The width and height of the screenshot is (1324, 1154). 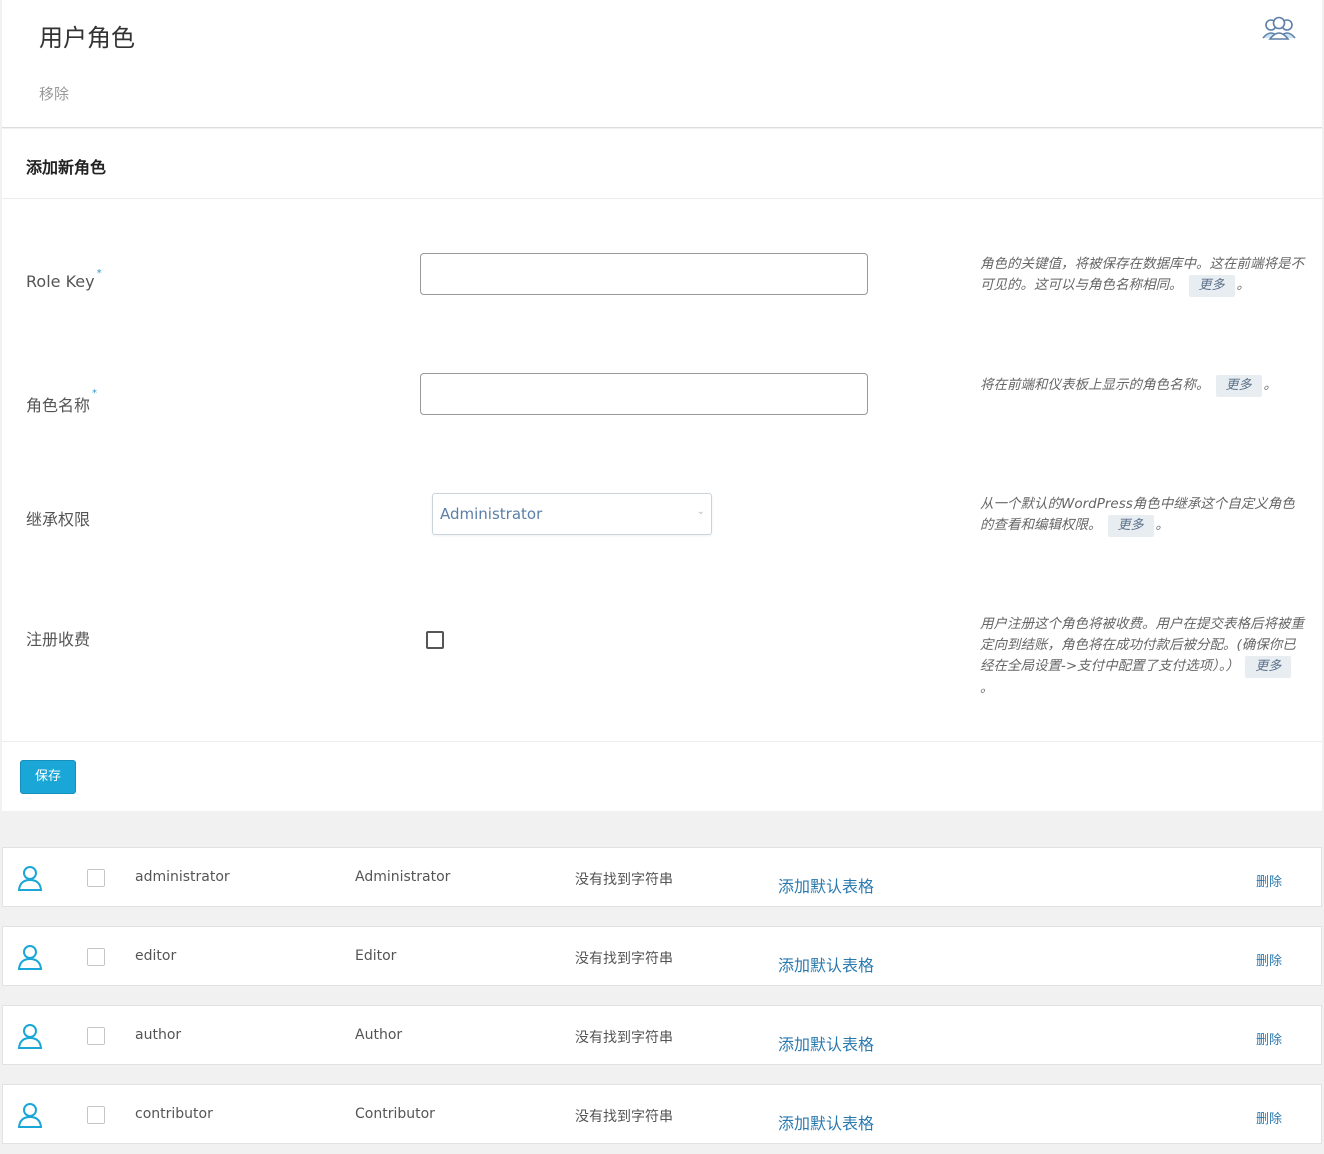 I want to click on role-key: editor, so click(x=156, y=956).